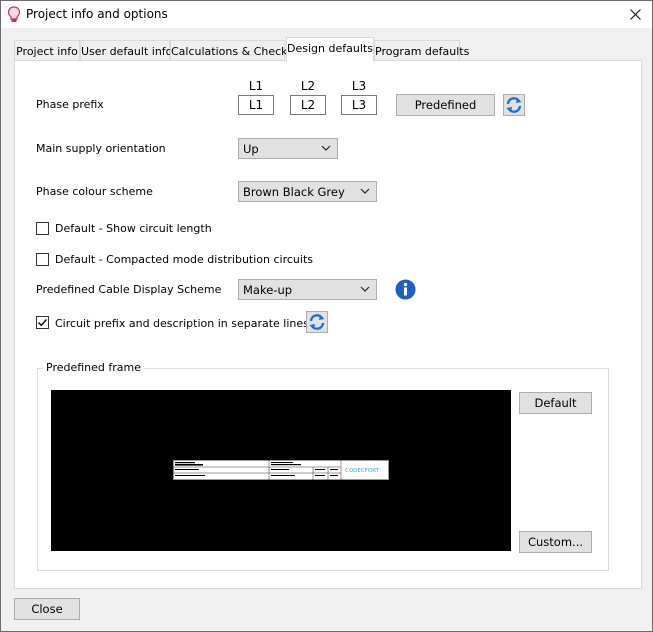 The width and height of the screenshot is (653, 632). What do you see at coordinates (231, 50) in the screenshot?
I see `tab-calculations-checks: Calculations & Checks` at bounding box center [231, 50].